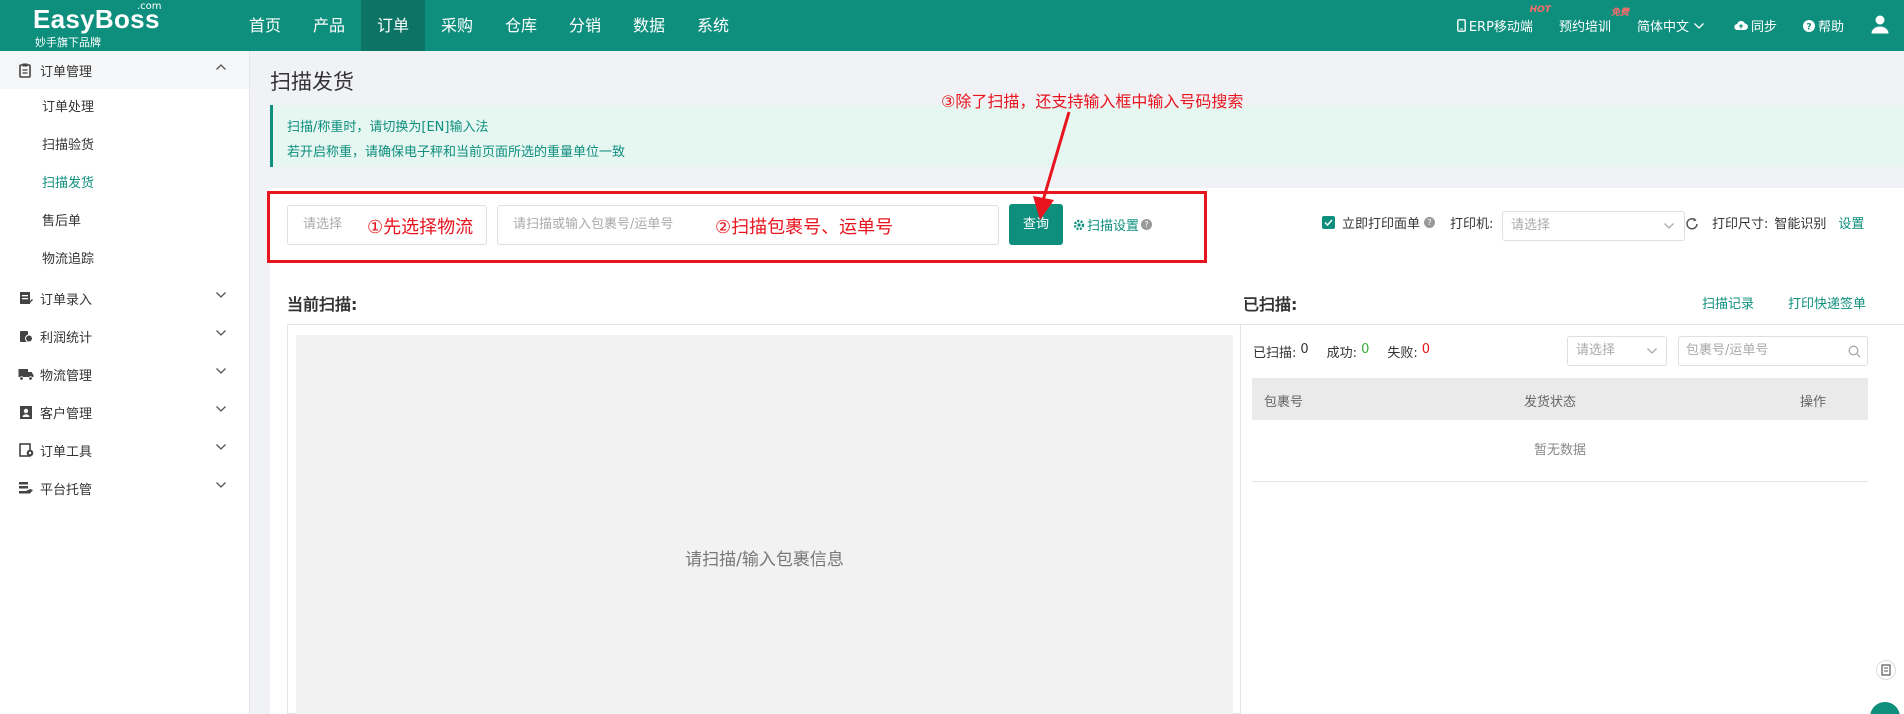 The image size is (1904, 714). Describe the element at coordinates (1773, 351) in the screenshot. I see `package-search-input: 包裹号/运单号` at that location.